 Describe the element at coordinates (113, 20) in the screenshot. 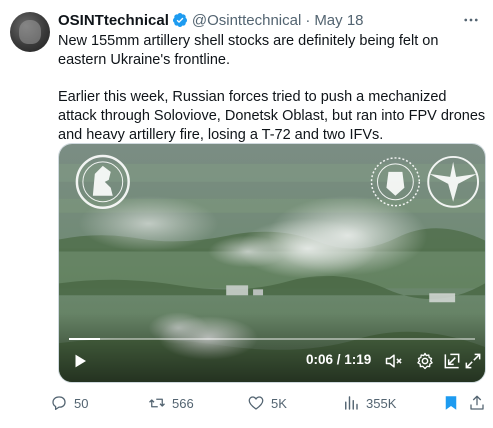

I see `author-name: OSINTtechnical` at that location.